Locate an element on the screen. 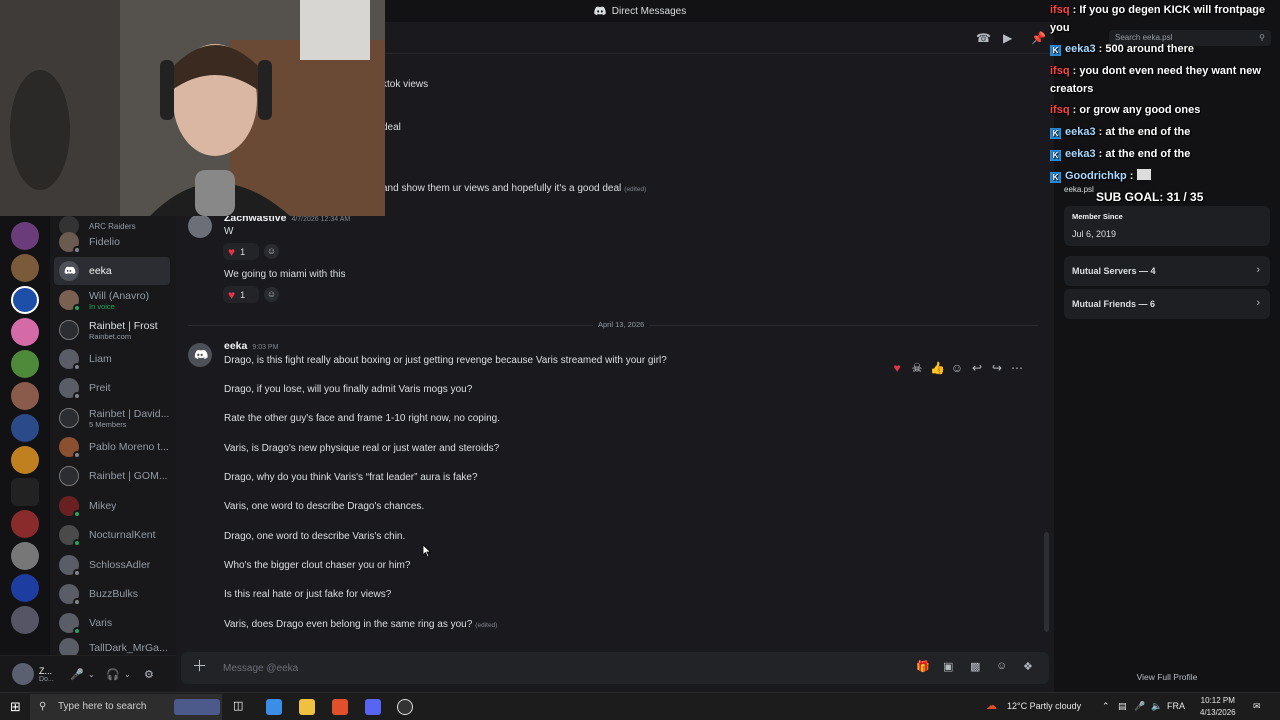 The image size is (1280, 720). dm-item: Preit is located at coordinates (112, 388).